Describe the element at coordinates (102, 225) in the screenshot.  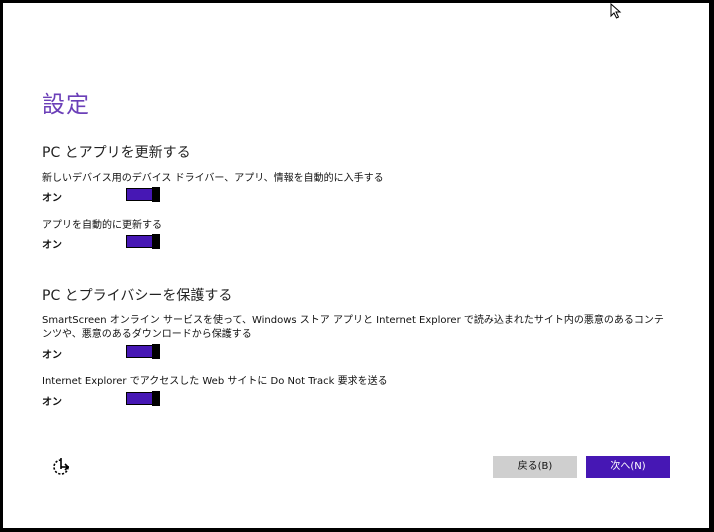
I see `setting-description-app-update: アプリを自動的に更新する` at that location.